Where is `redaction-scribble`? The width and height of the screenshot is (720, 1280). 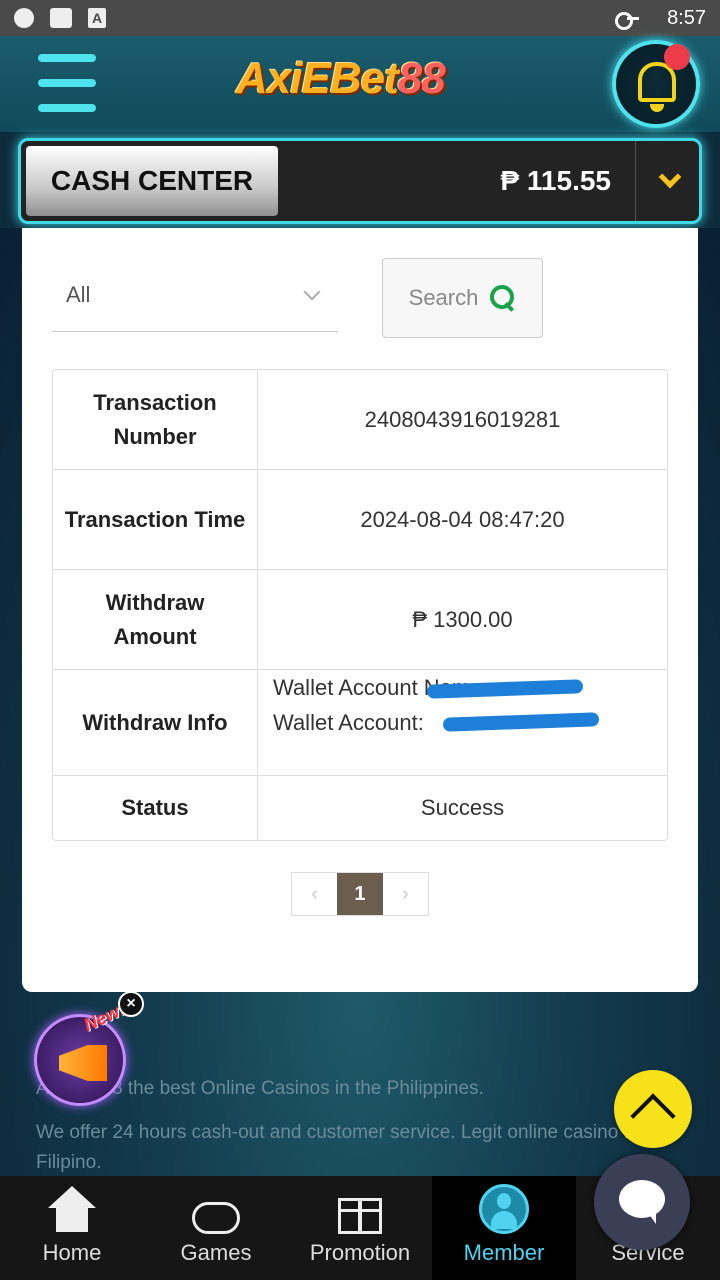 redaction-scribble is located at coordinates (521, 722).